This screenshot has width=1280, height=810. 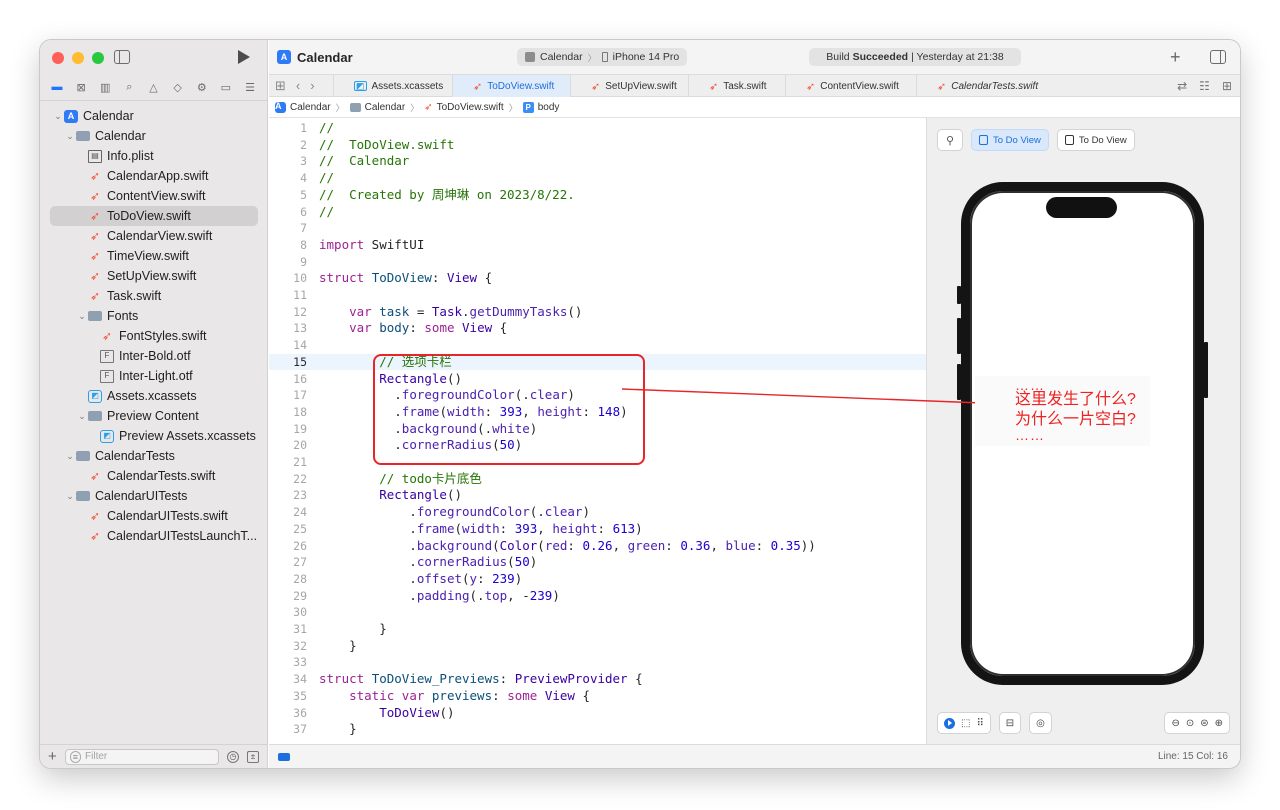 What do you see at coordinates (1204, 86) in the screenshot?
I see `split-options-icon: ☷` at bounding box center [1204, 86].